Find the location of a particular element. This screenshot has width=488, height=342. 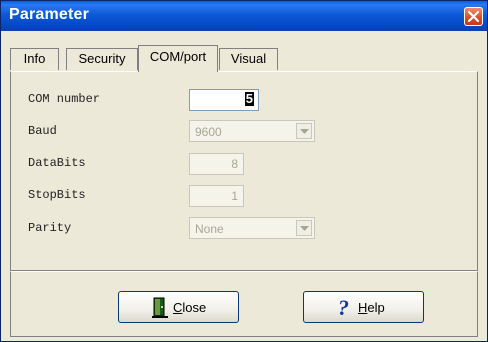

close-button: Close is located at coordinates (178, 307).